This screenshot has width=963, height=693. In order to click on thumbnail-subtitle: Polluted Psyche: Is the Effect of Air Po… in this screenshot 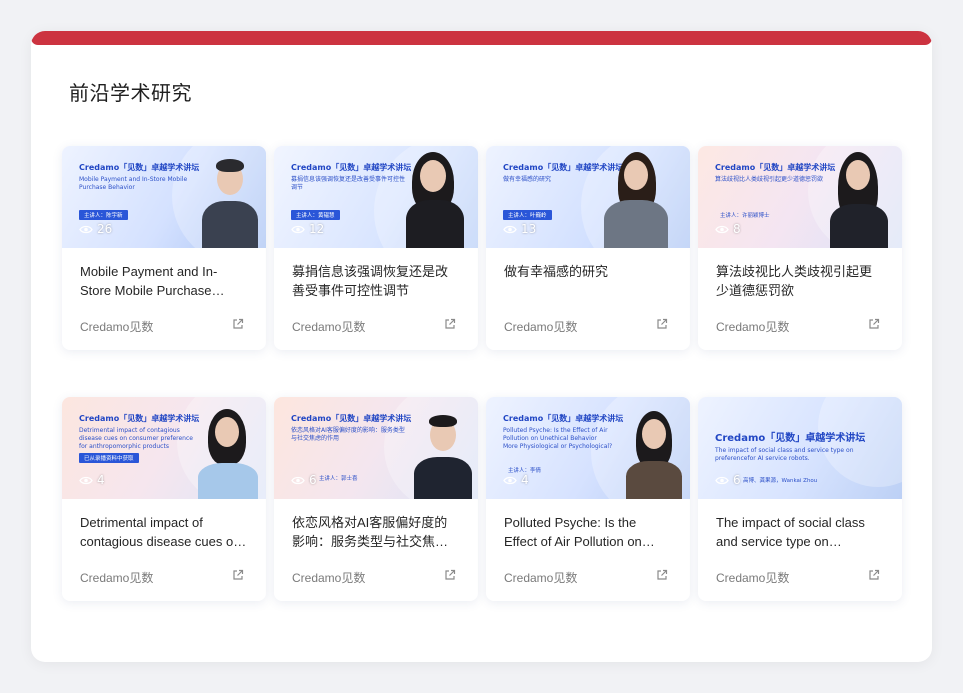, I will do `click(558, 438)`.